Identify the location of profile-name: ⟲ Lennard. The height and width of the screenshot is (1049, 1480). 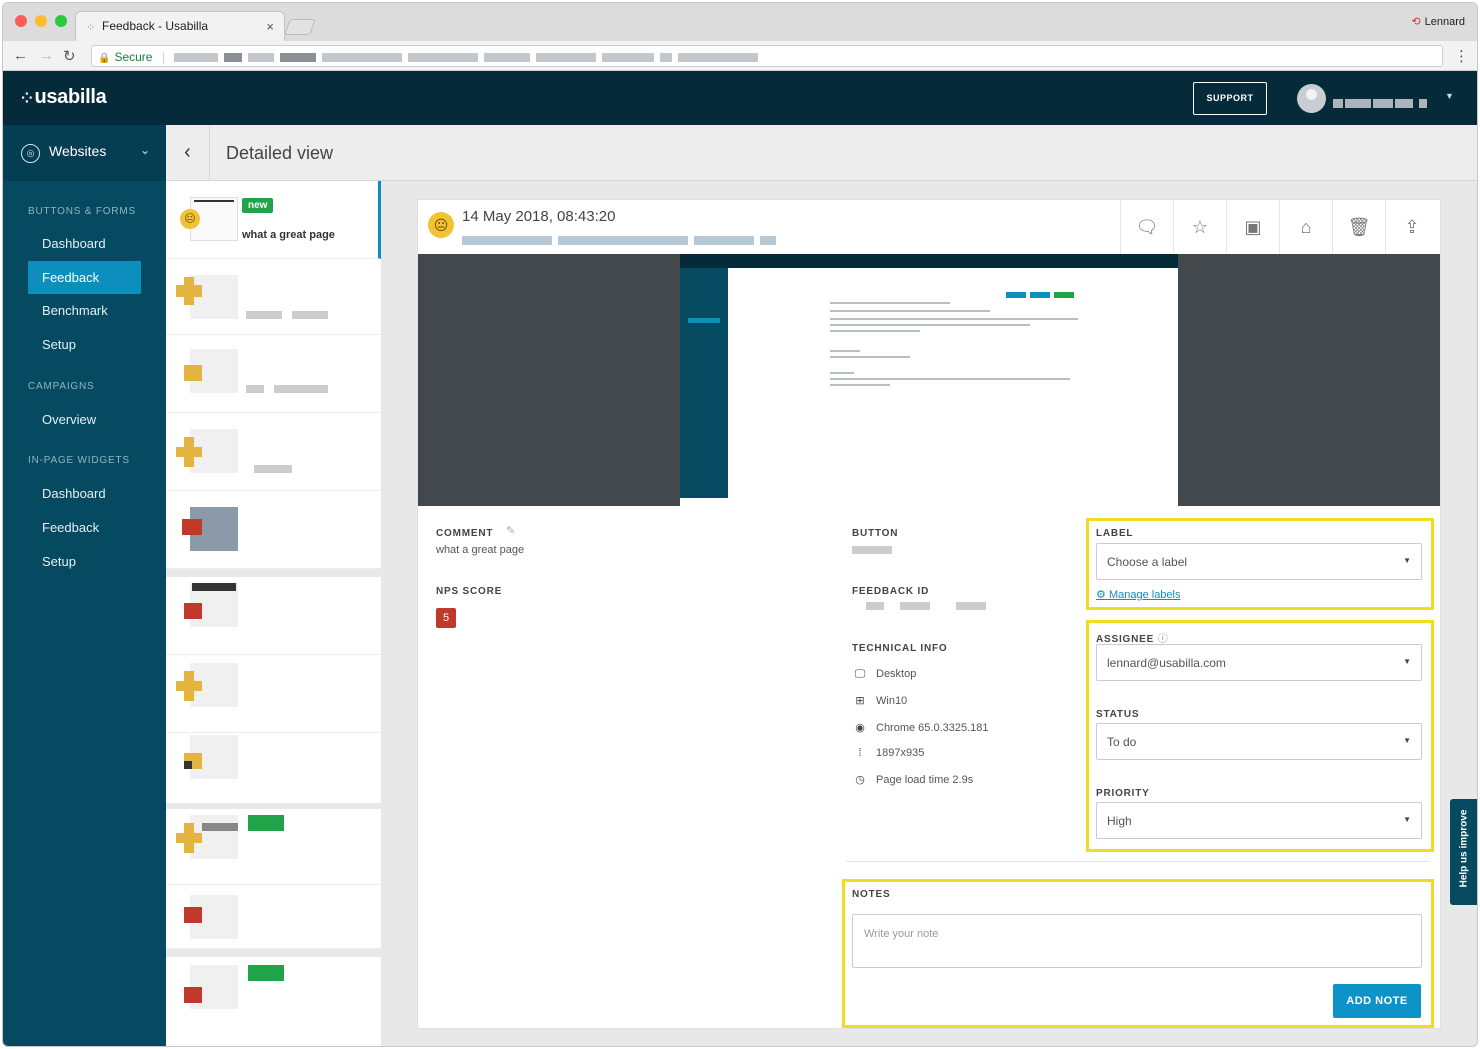
(1438, 21).